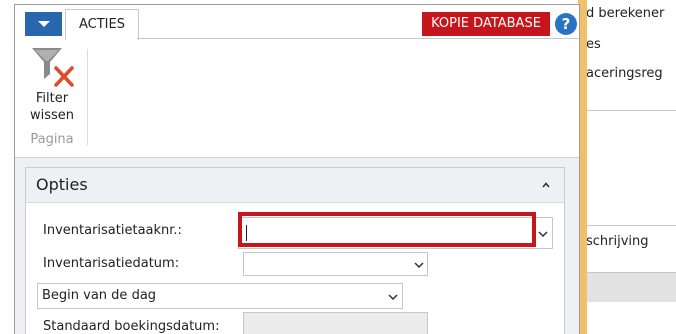 The width and height of the screenshot is (676, 334). What do you see at coordinates (111, 263) in the screenshot?
I see `inventarisatiedatum-label: Inventarisatiedatum:` at bounding box center [111, 263].